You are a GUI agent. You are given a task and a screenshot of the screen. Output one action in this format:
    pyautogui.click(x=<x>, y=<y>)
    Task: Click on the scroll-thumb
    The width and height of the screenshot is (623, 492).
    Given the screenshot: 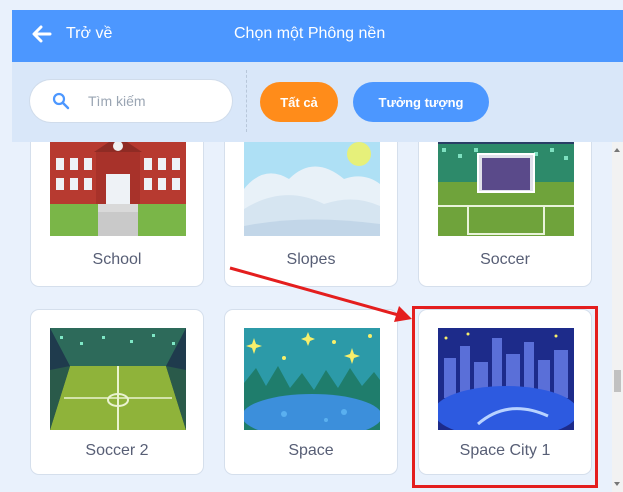 What is the action you would take?
    pyautogui.click(x=617, y=381)
    